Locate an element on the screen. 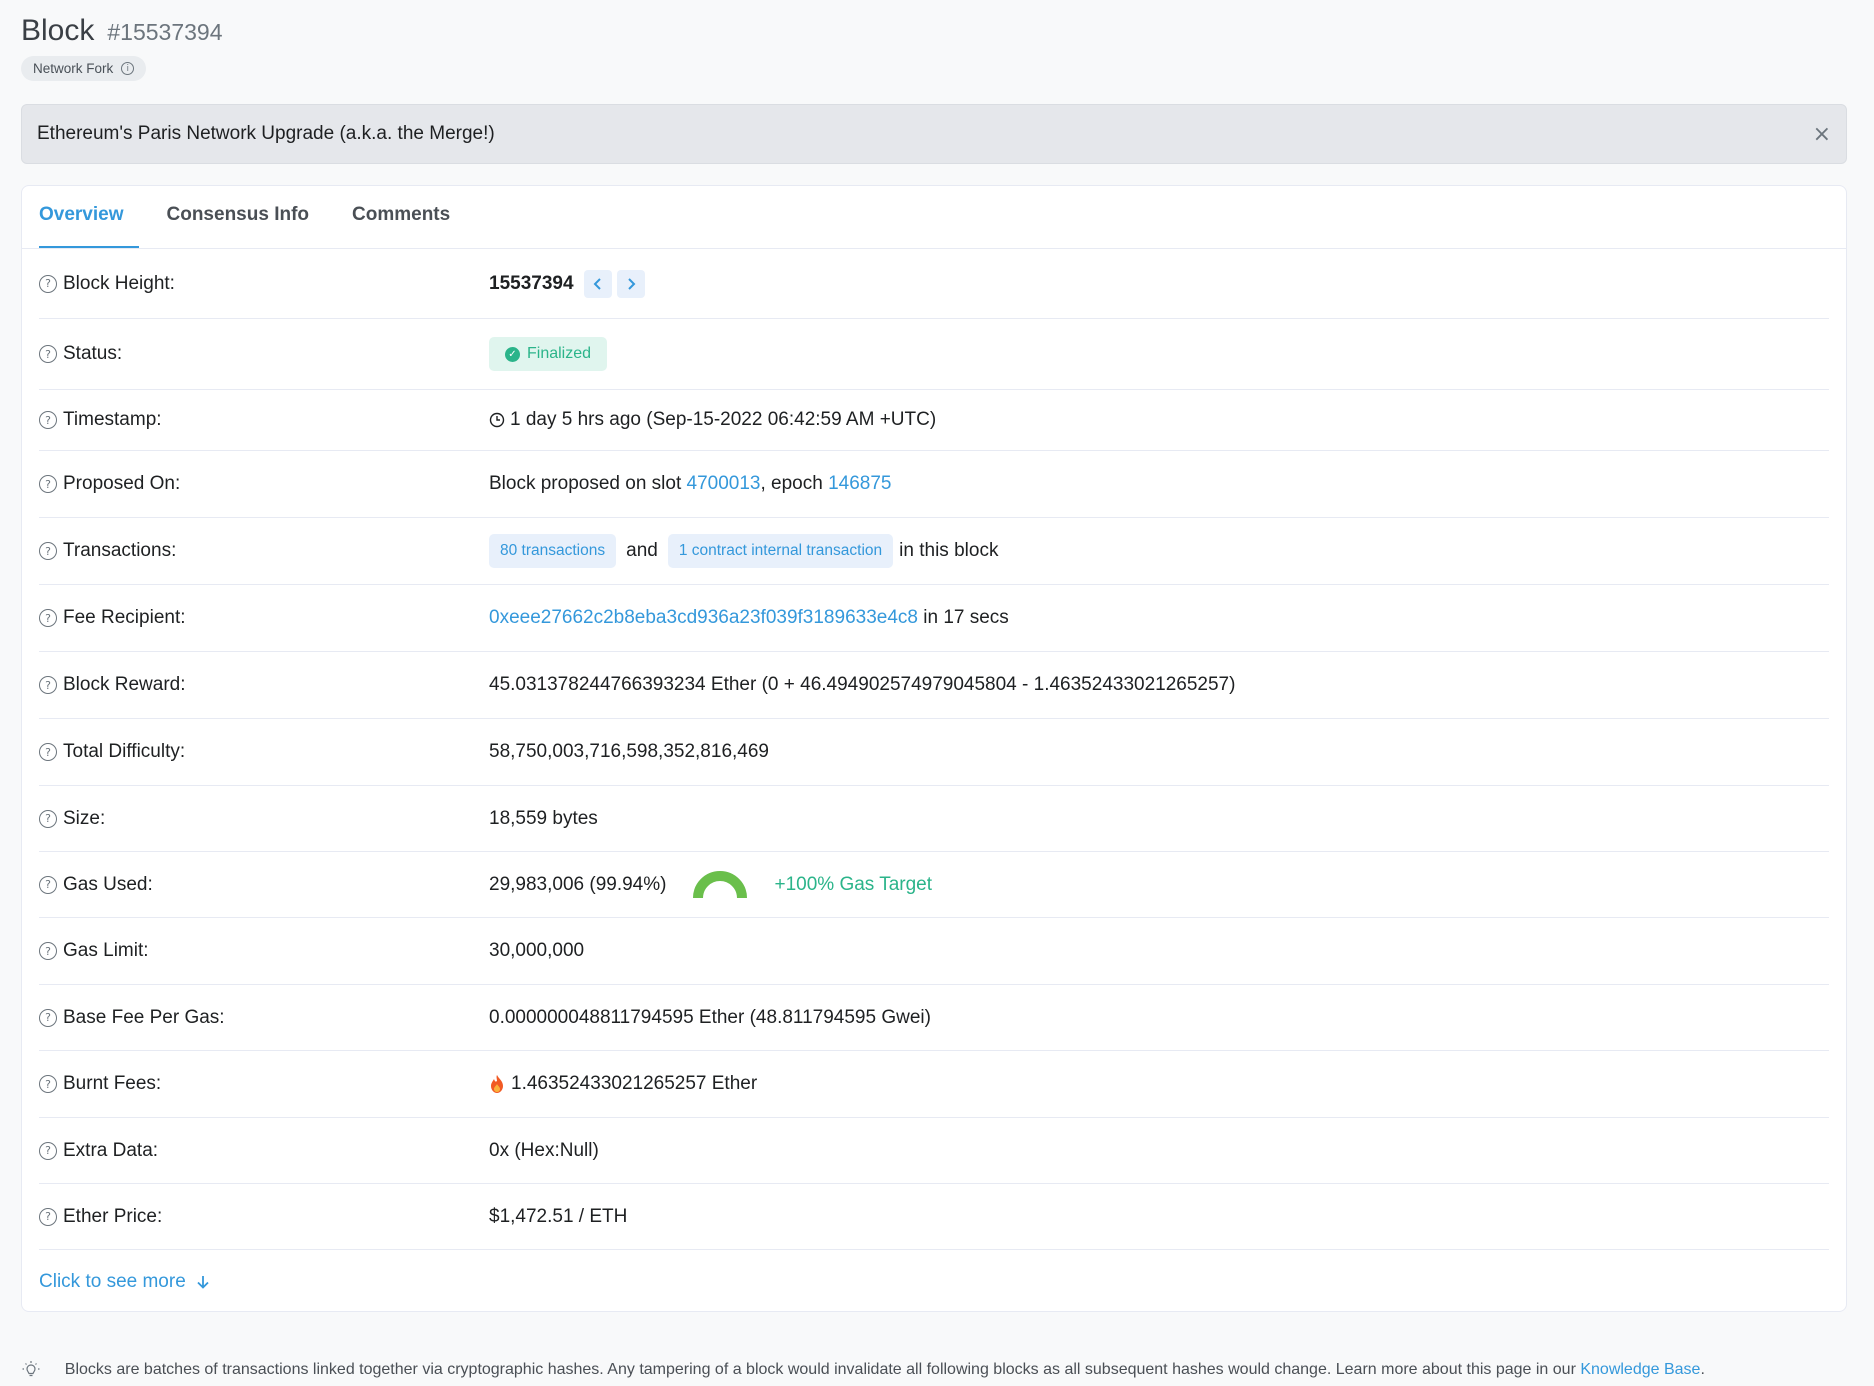 This screenshot has width=1874, height=1386. row-label: Timestamp: is located at coordinates (112, 419).